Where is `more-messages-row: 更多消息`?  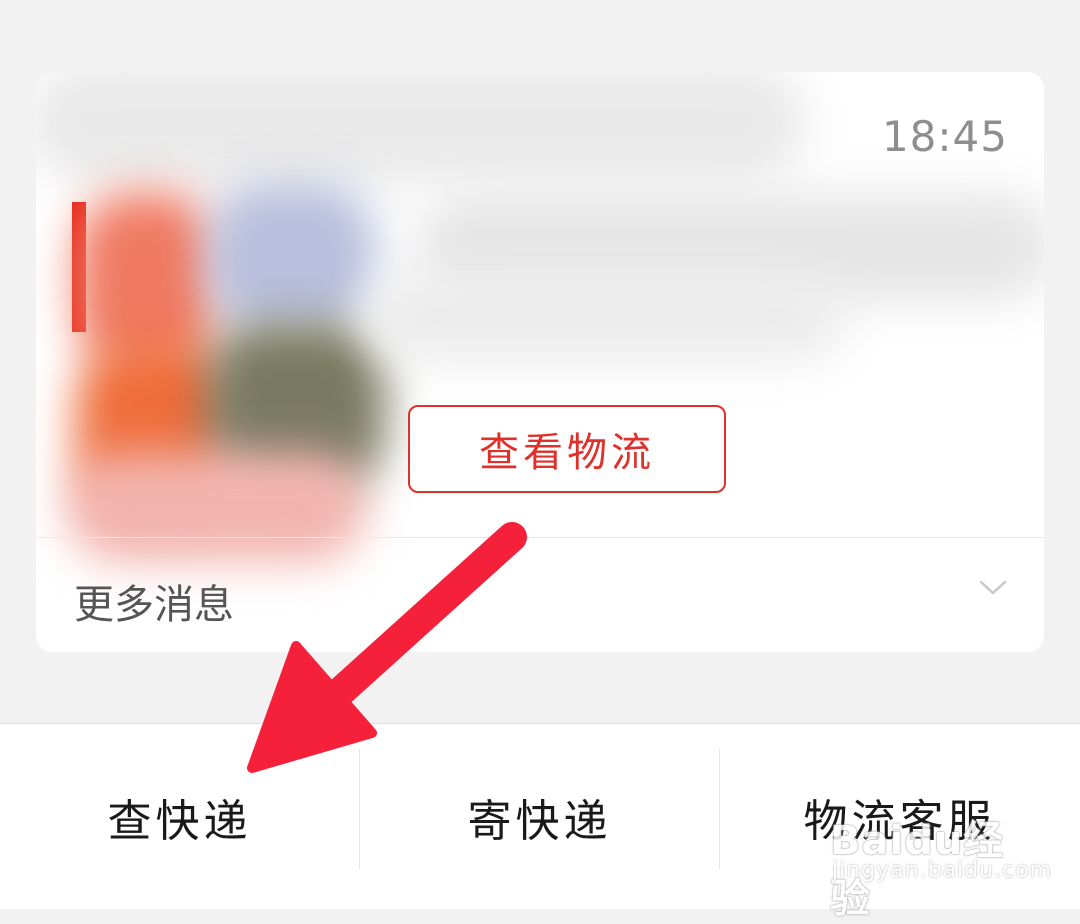 more-messages-row: 更多消息 is located at coordinates (540, 595).